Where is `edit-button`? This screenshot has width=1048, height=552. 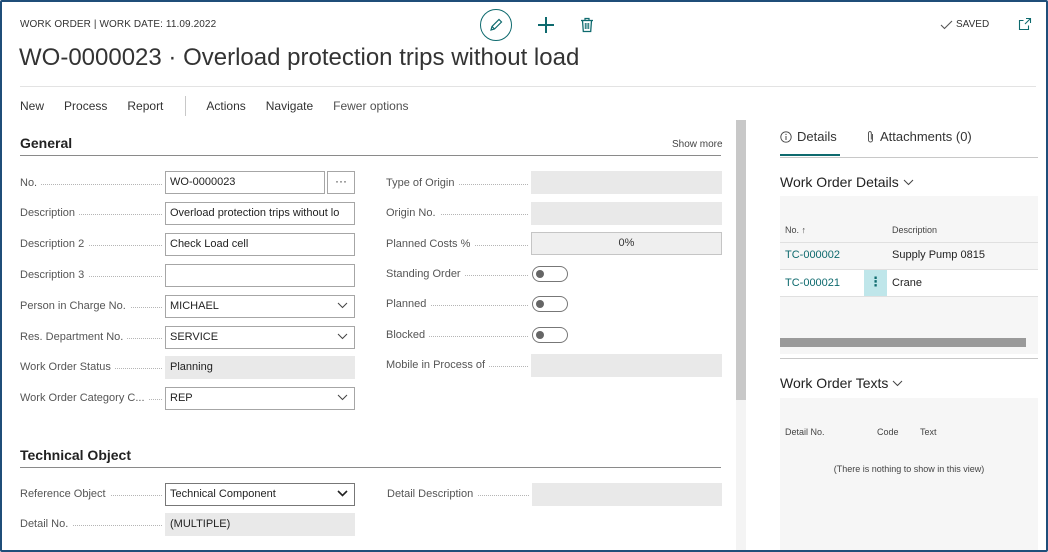
edit-button is located at coordinates (496, 25).